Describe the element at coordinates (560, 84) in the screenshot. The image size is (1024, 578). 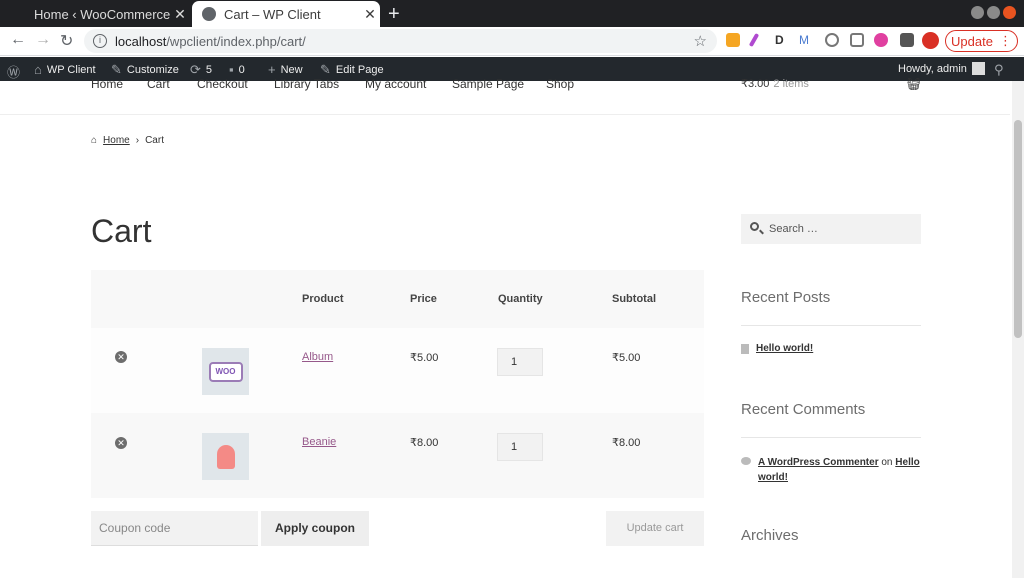
I see `nav-item-shop: Shop` at that location.